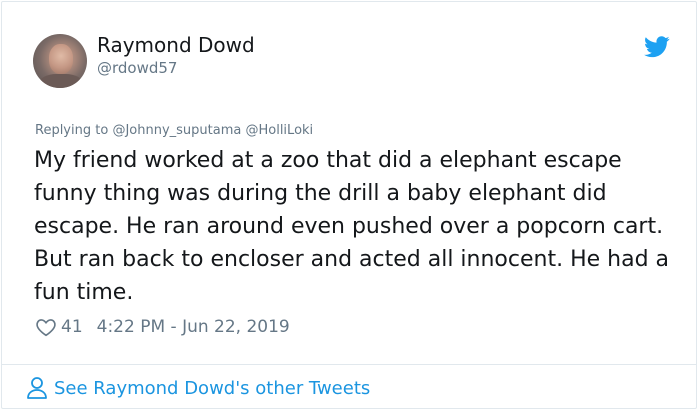 This screenshot has height=412, width=700. Describe the element at coordinates (349, 364) in the screenshot. I see `divider` at that location.